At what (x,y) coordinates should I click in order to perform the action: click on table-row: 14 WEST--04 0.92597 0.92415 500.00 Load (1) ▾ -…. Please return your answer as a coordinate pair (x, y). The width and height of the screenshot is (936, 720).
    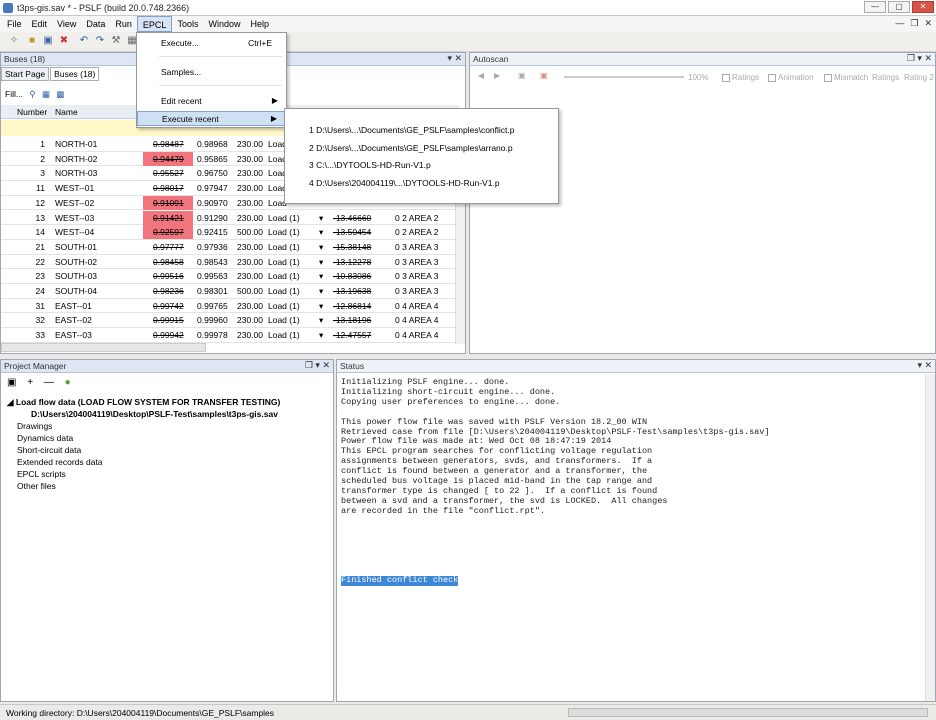
    Looking at the image, I should click on (230, 232).